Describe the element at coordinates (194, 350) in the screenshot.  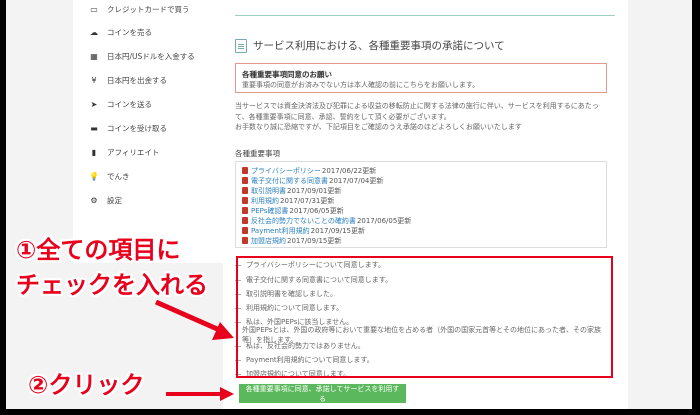
I see `annotation-arrows` at that location.